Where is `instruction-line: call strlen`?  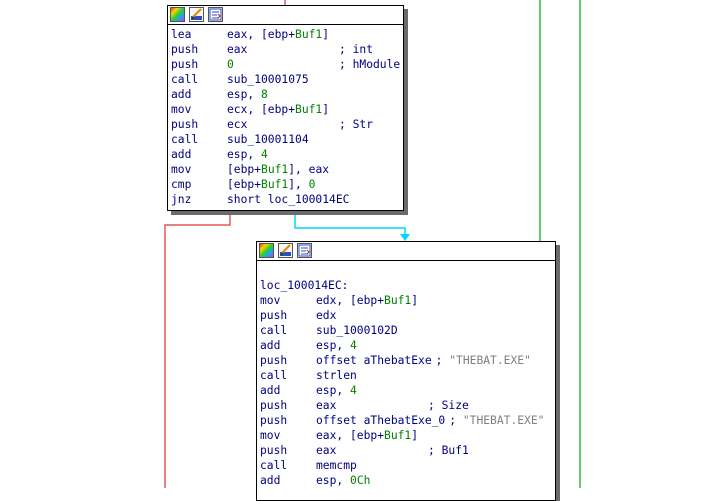 instruction-line: call strlen is located at coordinates (407, 375).